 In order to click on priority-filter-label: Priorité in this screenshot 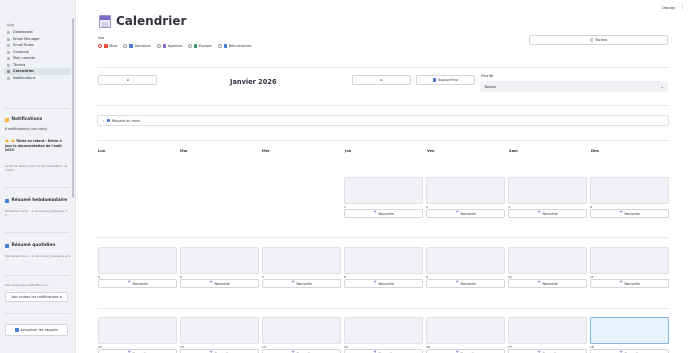, I will do `click(487, 76)`.